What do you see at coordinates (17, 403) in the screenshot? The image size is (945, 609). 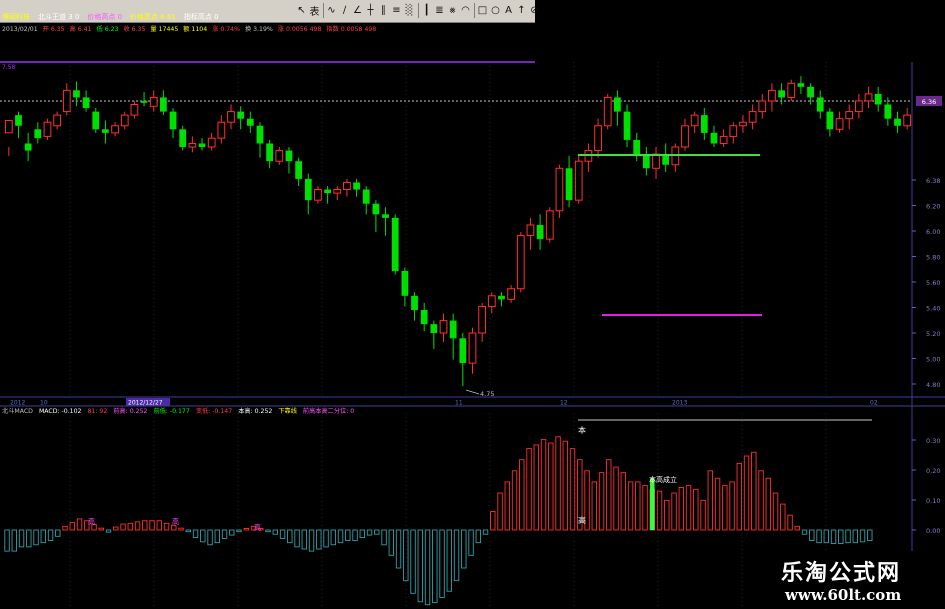 I see `date-label: 2012` at bounding box center [17, 403].